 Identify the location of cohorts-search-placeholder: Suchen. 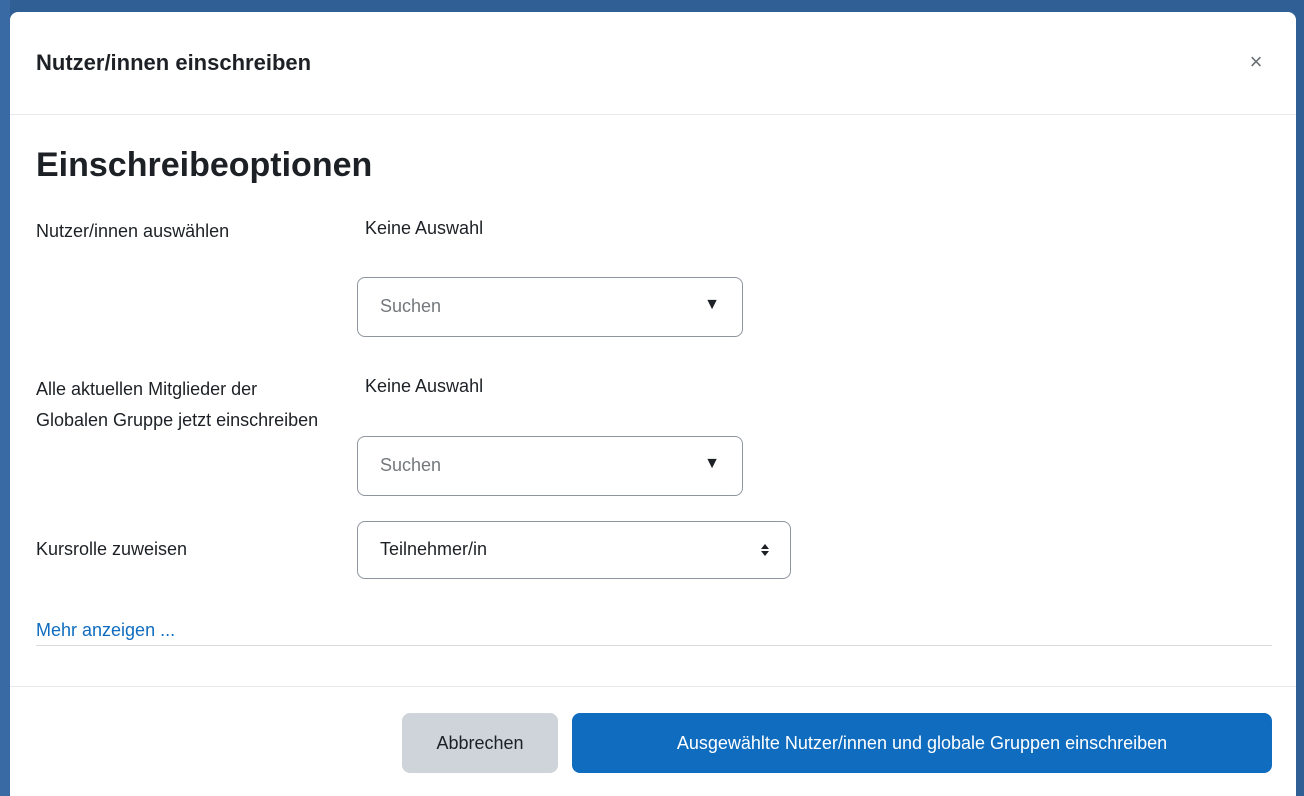
(411, 465).